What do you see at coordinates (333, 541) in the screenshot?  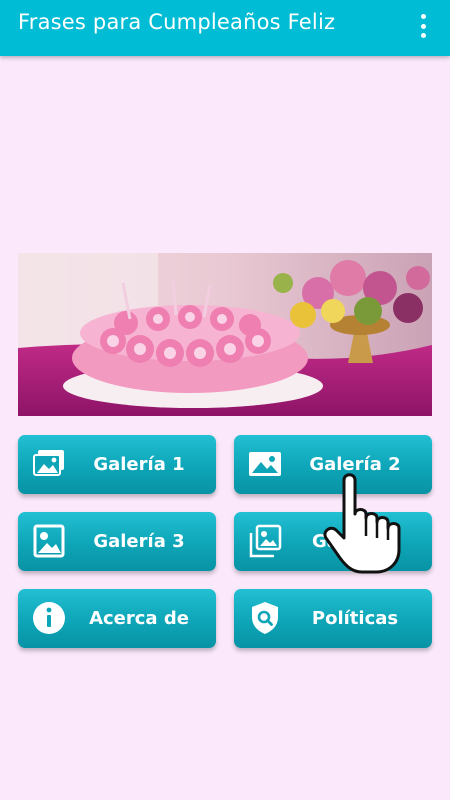 I see `gallery-4-button: Ga` at bounding box center [333, 541].